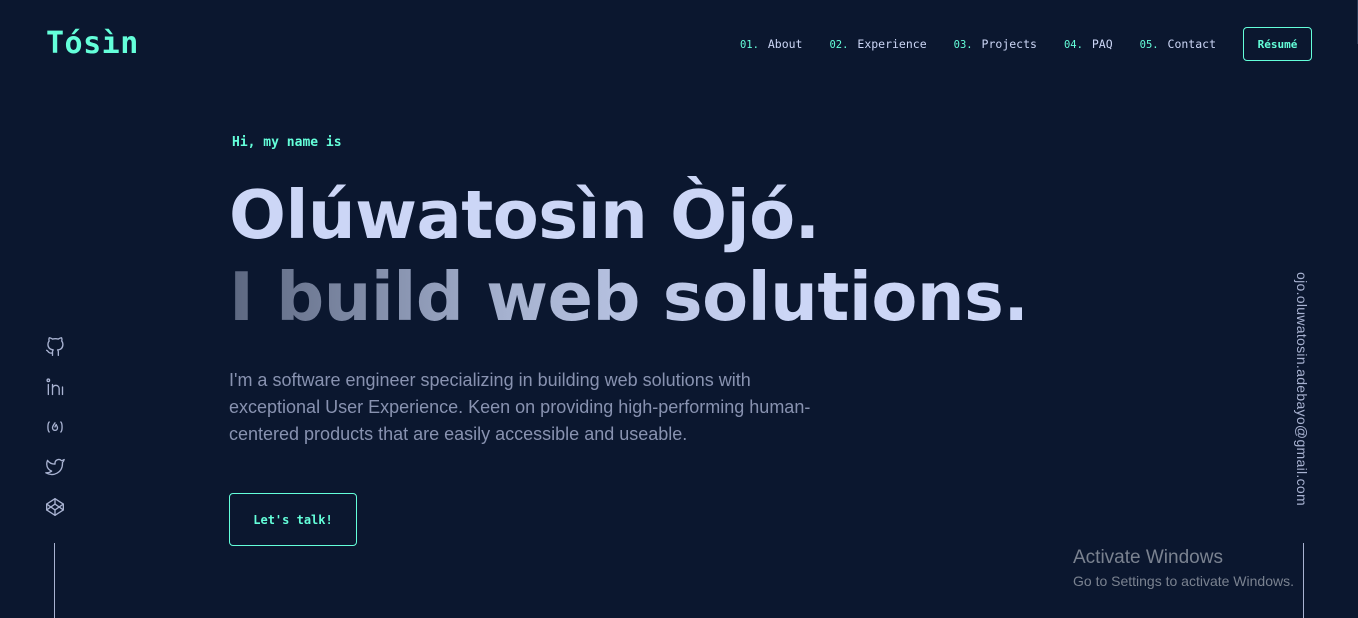  I want to click on nav-number: 03., so click(963, 45).